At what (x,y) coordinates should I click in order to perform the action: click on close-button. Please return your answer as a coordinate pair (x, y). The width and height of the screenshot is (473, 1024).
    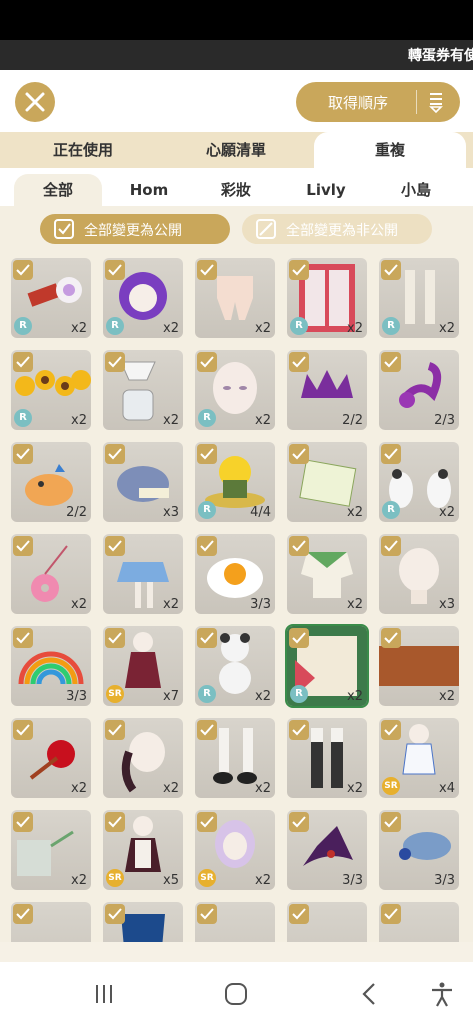
    Looking at the image, I should click on (35, 102).